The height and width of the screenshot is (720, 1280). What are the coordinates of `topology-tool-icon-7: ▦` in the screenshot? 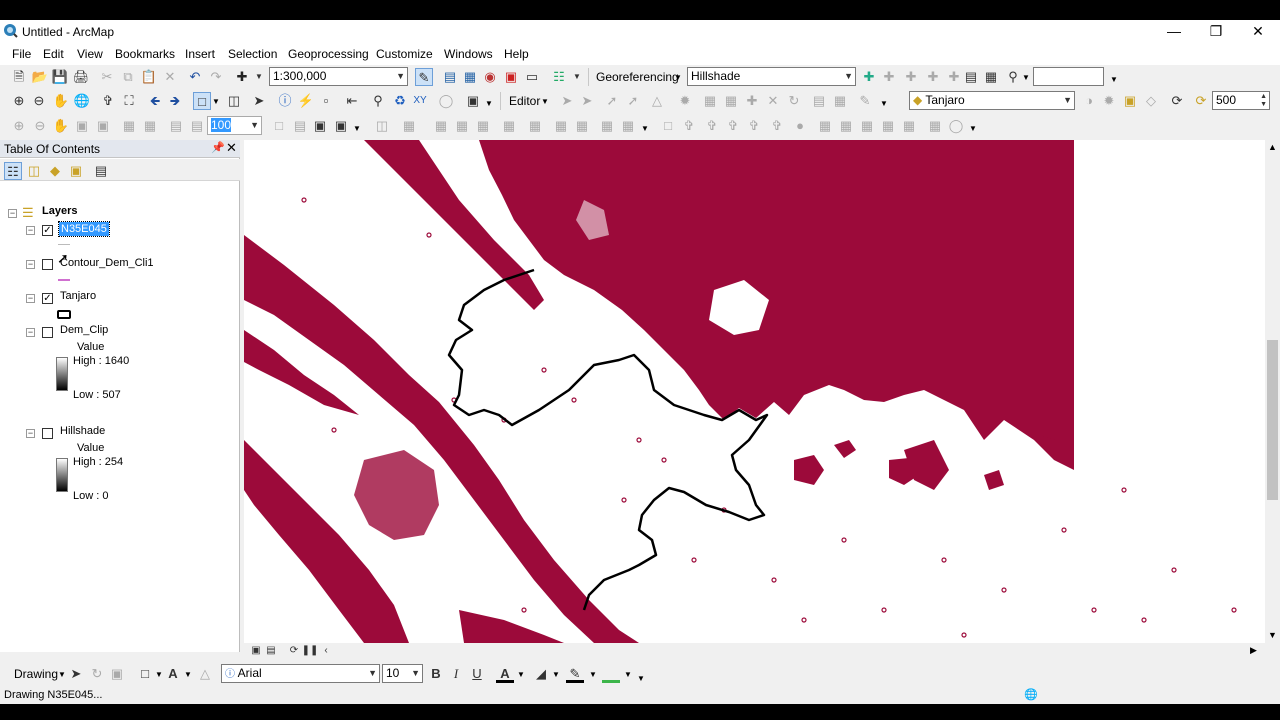 It's located at (582, 126).